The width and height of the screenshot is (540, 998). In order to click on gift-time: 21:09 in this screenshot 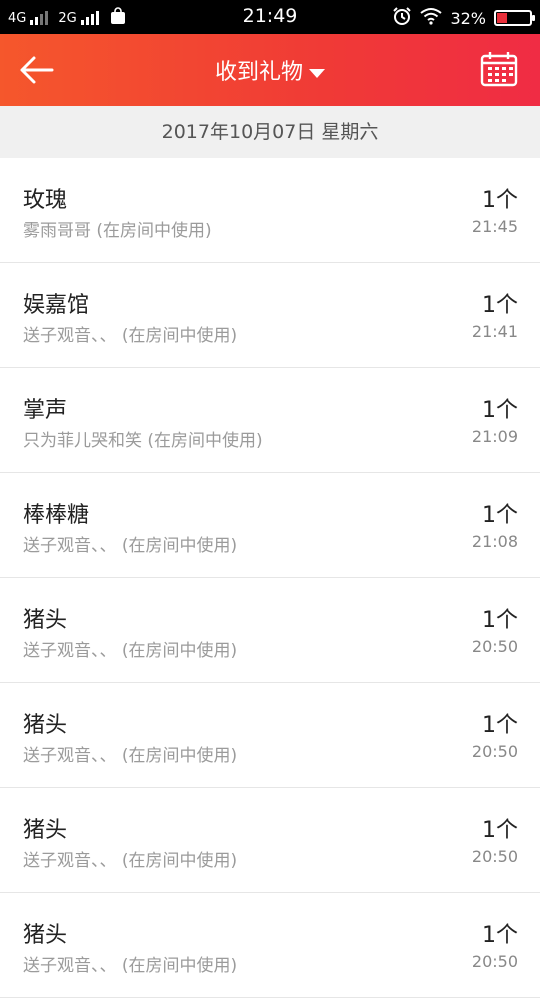, I will do `click(494, 436)`.